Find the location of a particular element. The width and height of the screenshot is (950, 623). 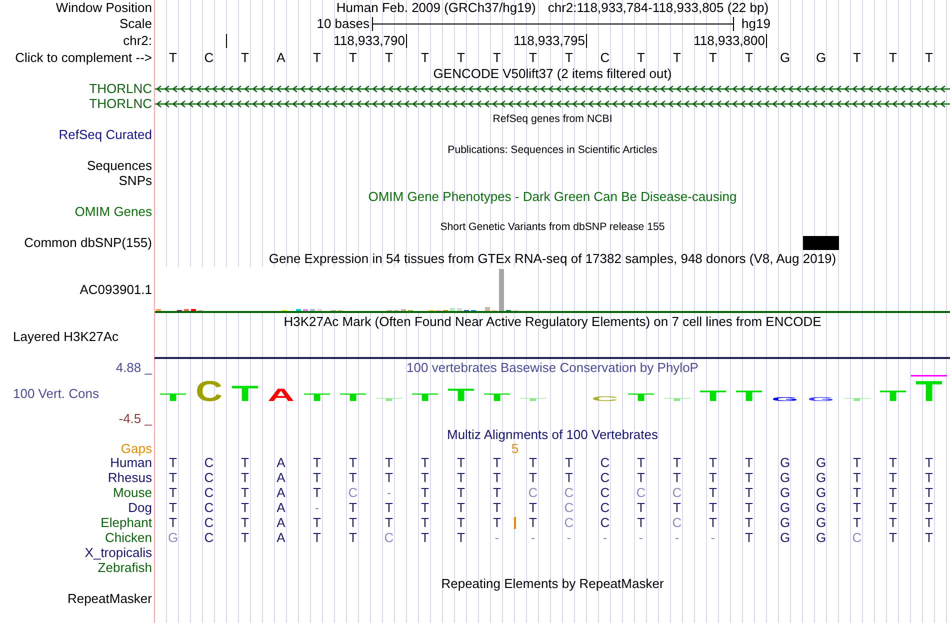

track-label: Mouse is located at coordinates (132, 492).